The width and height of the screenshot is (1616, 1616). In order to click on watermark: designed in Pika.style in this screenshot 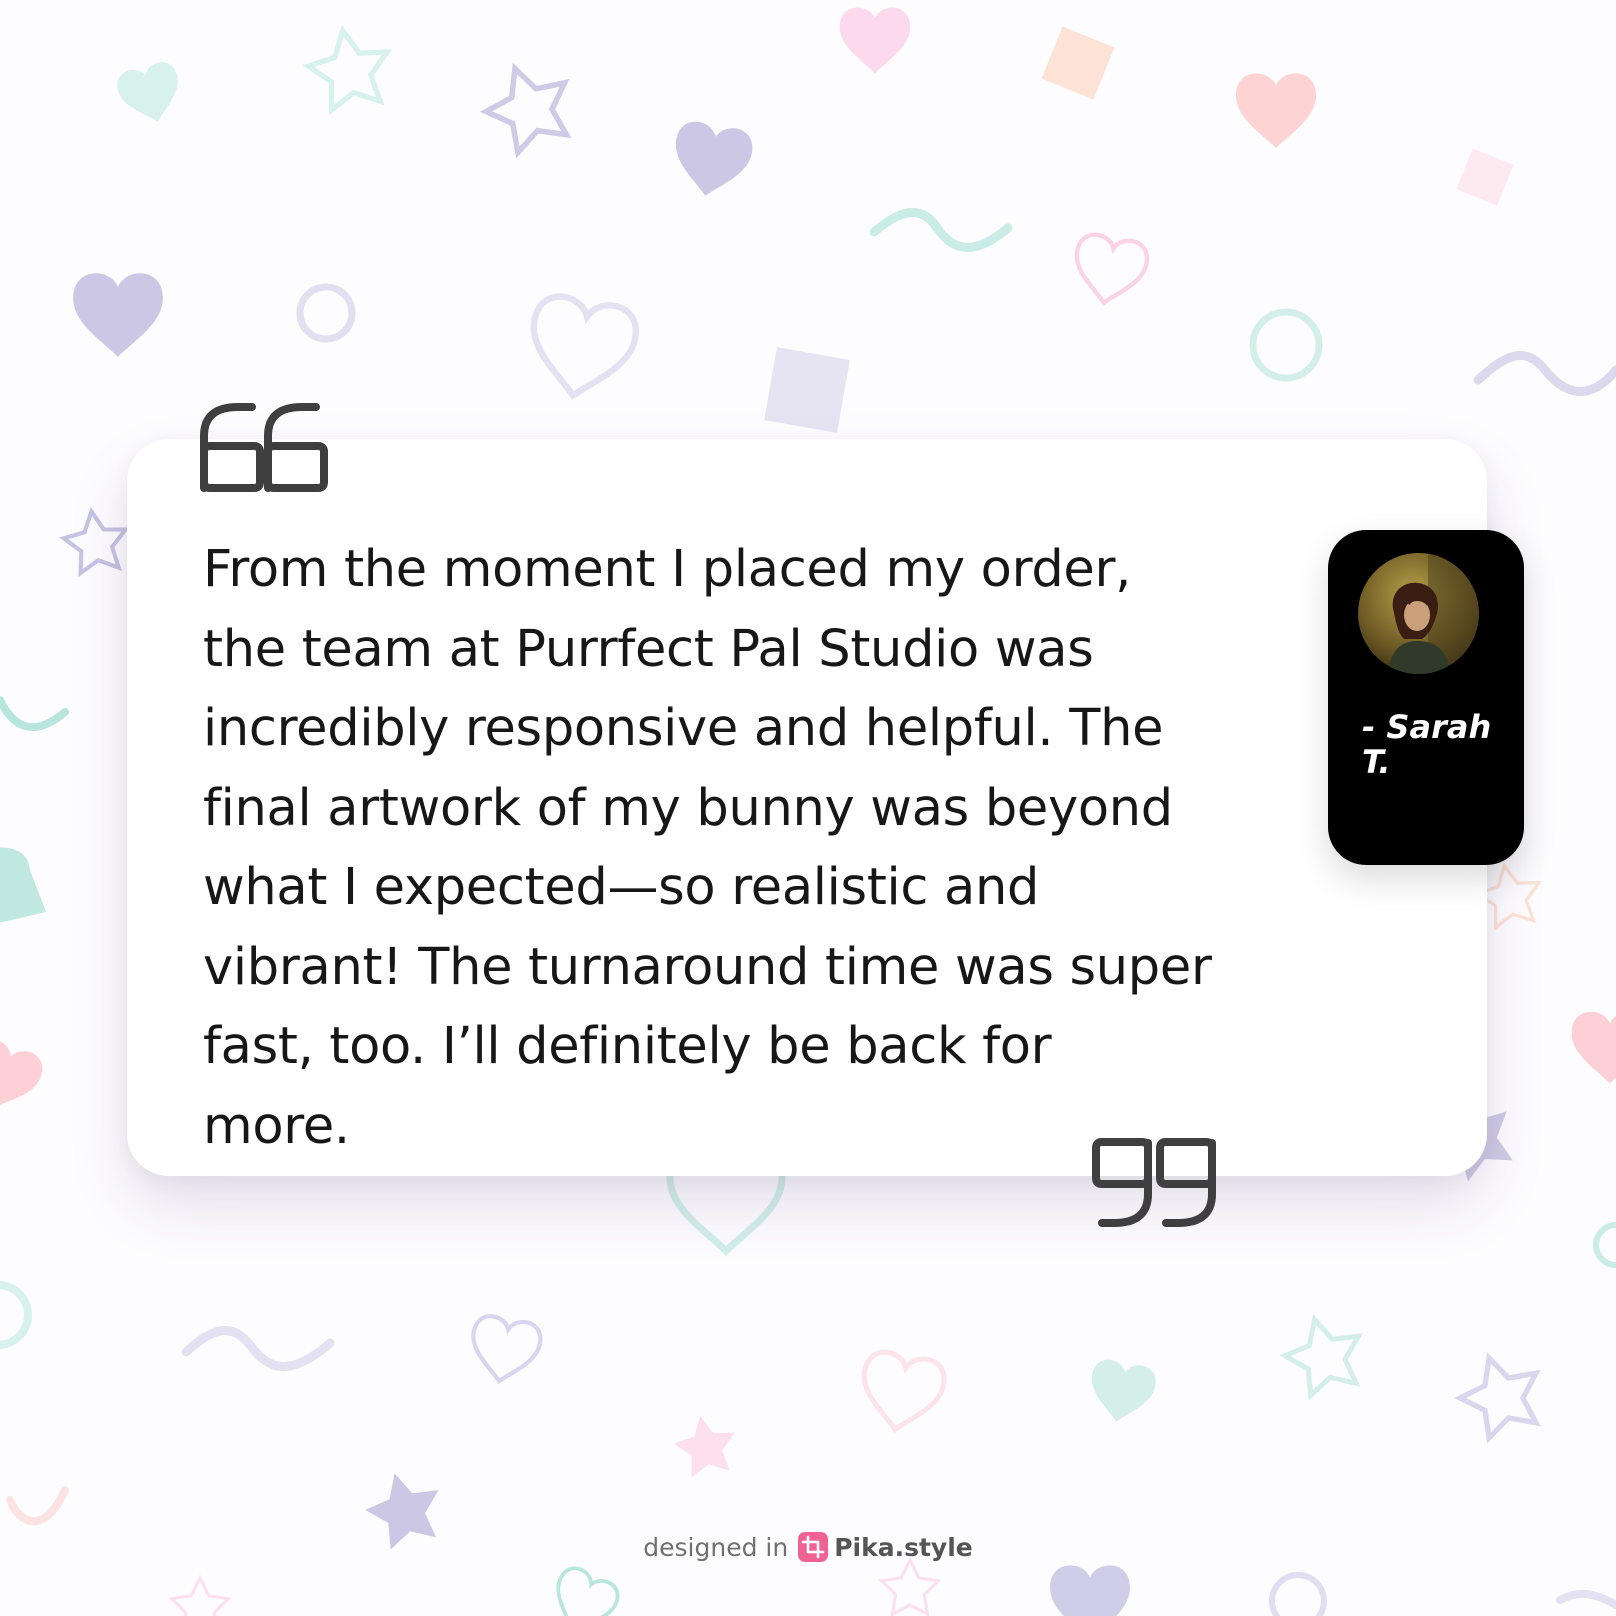, I will do `click(808, 1547)`.